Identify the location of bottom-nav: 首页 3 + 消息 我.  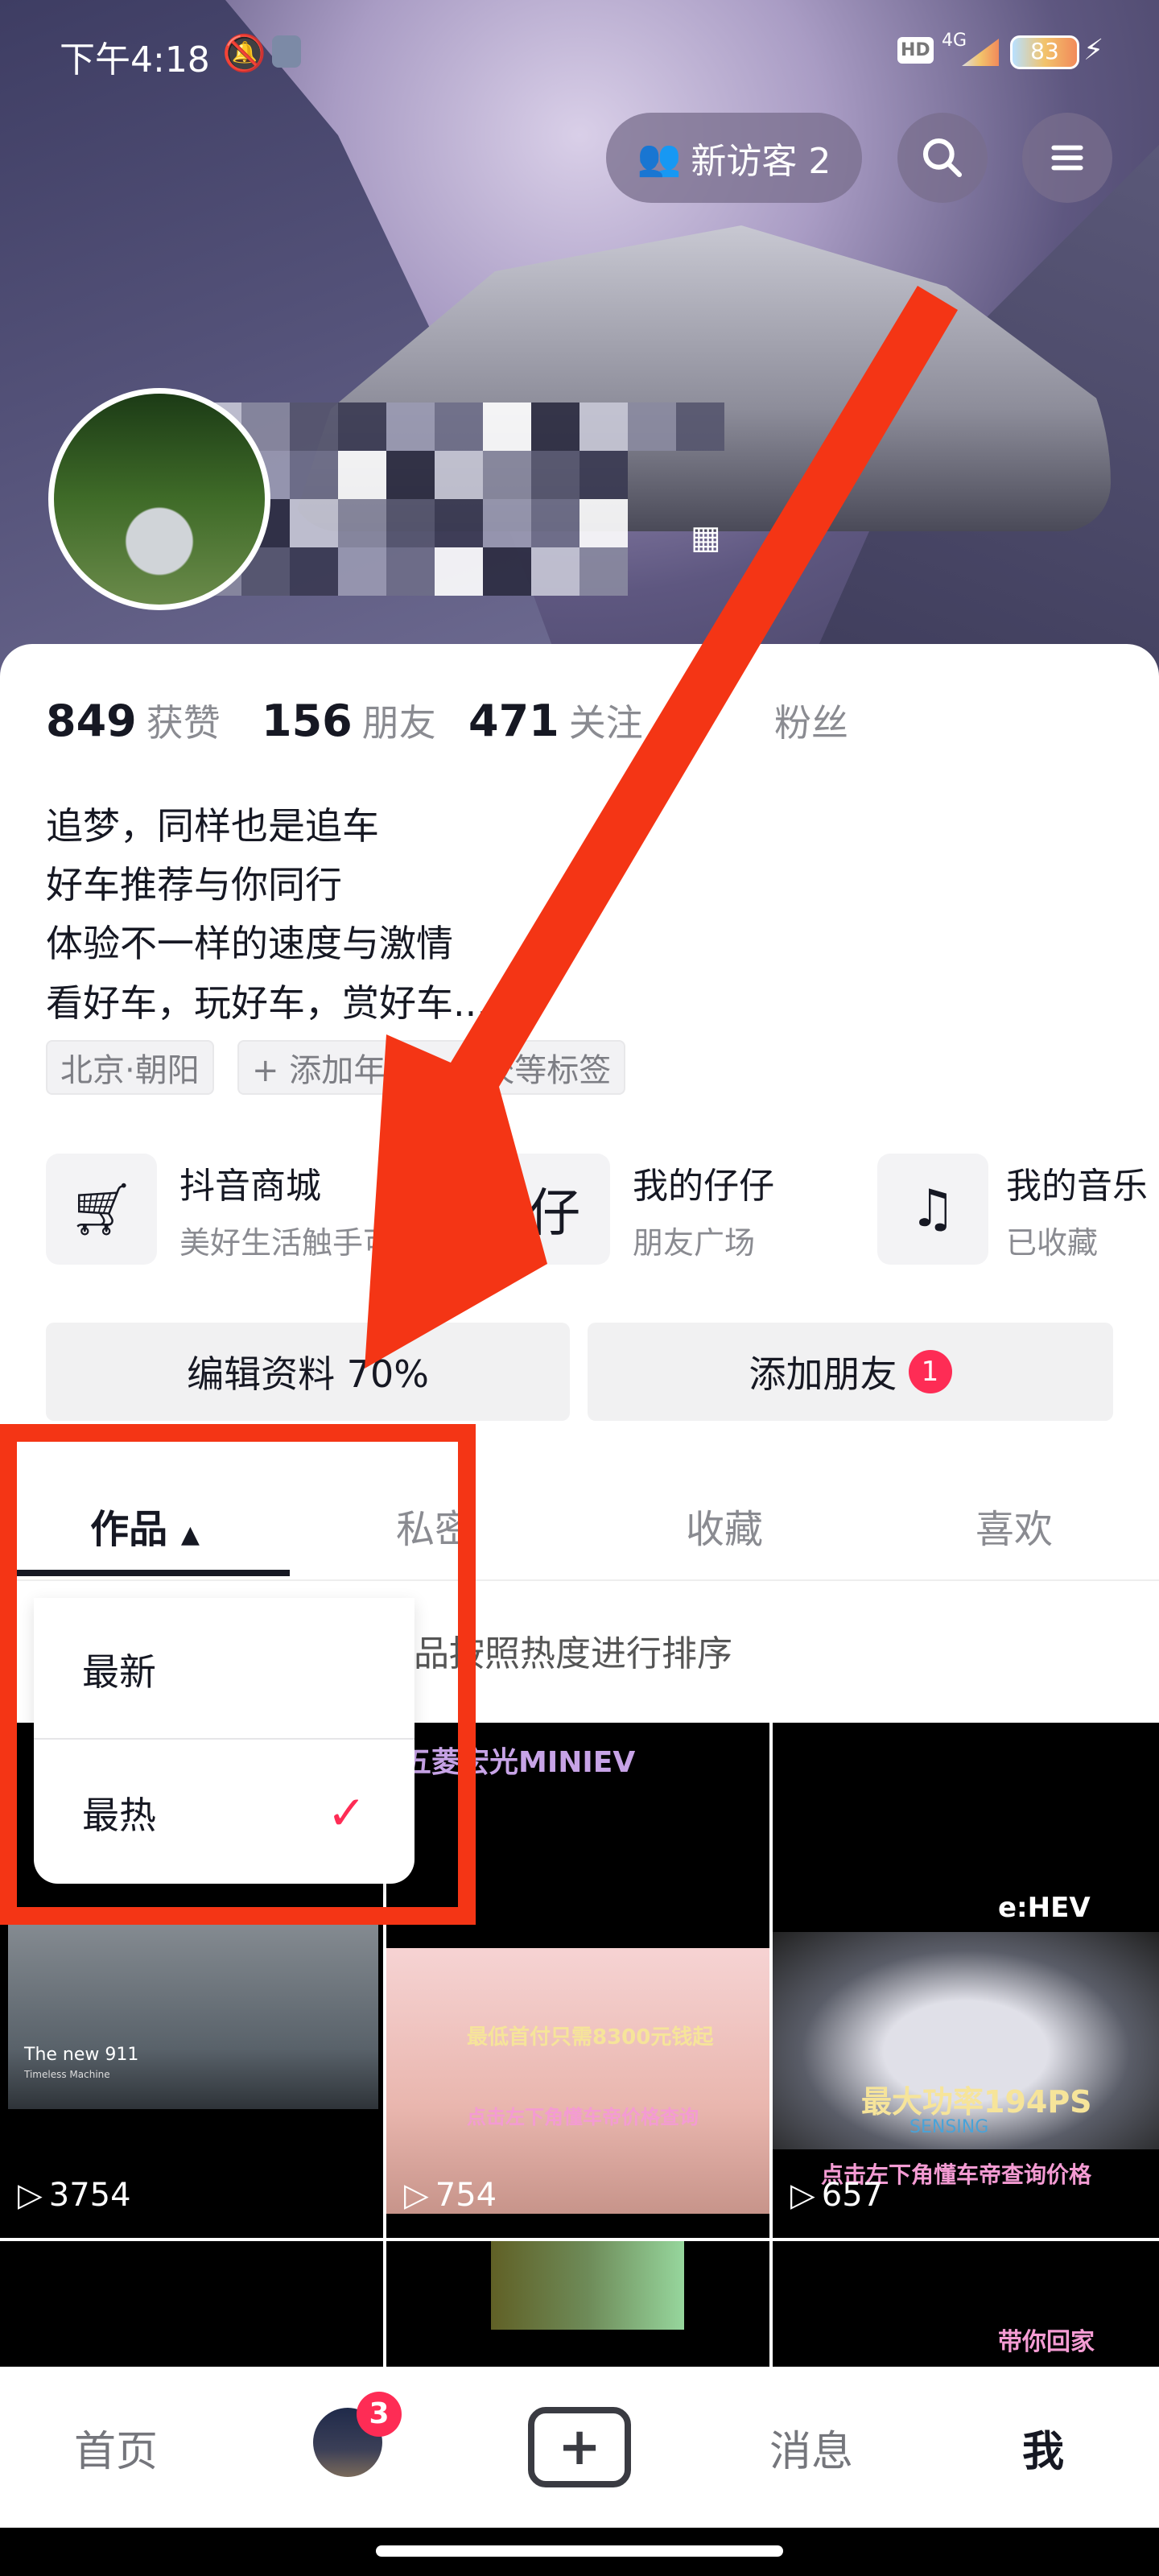
(579, 2447).